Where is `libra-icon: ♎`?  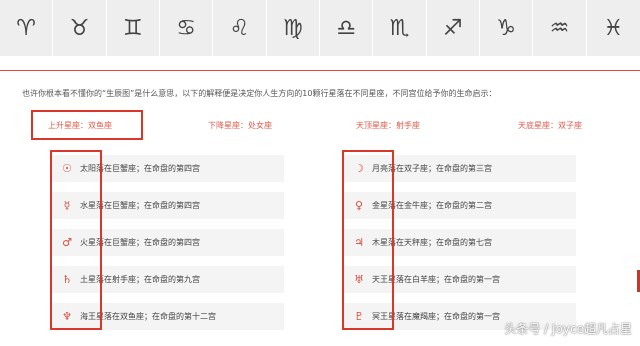 libra-icon: ♎ is located at coordinates (347, 28).